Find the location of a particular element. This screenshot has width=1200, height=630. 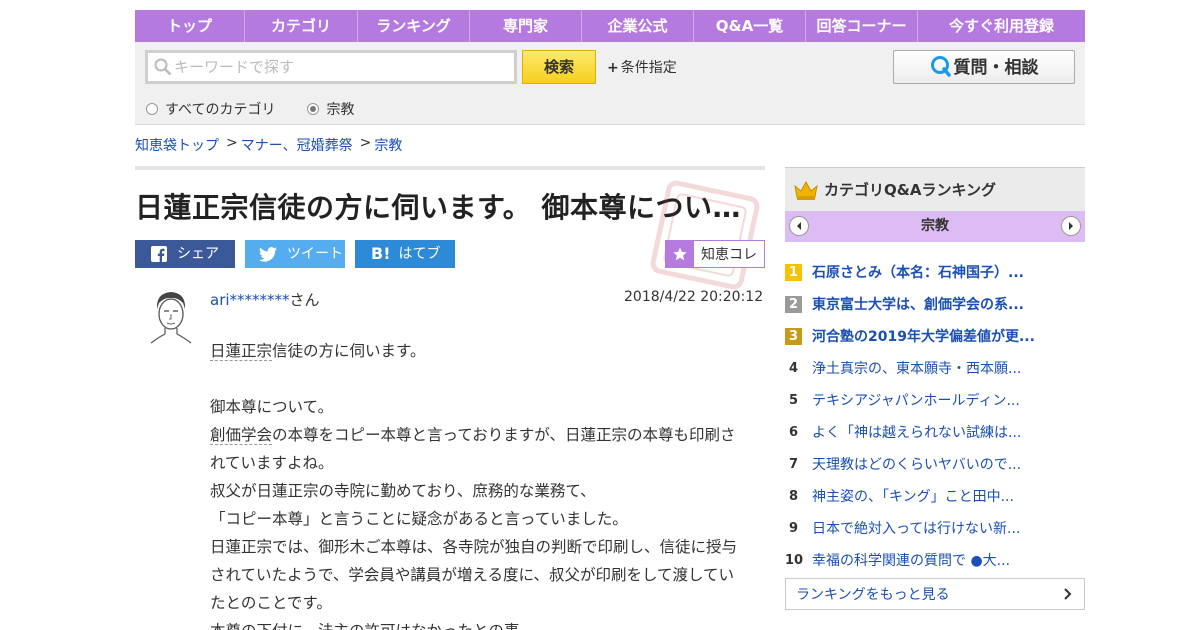

rank-number: 10 is located at coordinates (794, 560).